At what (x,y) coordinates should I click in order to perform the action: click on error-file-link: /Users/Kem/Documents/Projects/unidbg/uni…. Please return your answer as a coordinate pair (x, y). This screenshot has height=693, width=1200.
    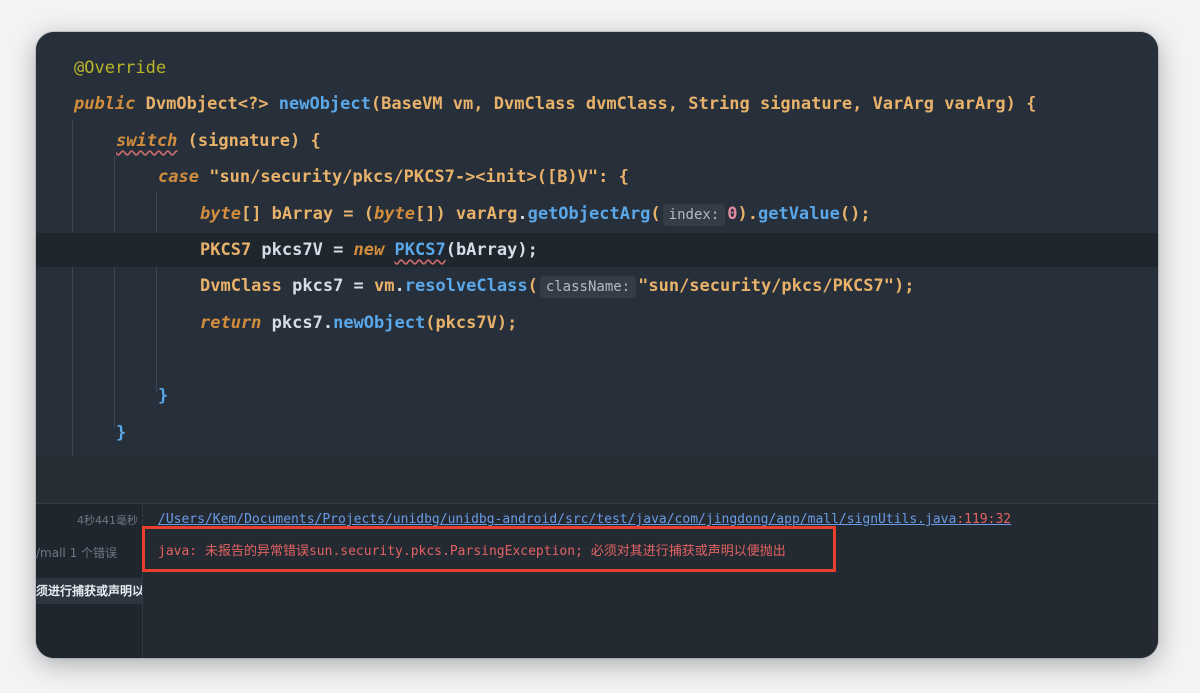
    Looking at the image, I should click on (584, 519).